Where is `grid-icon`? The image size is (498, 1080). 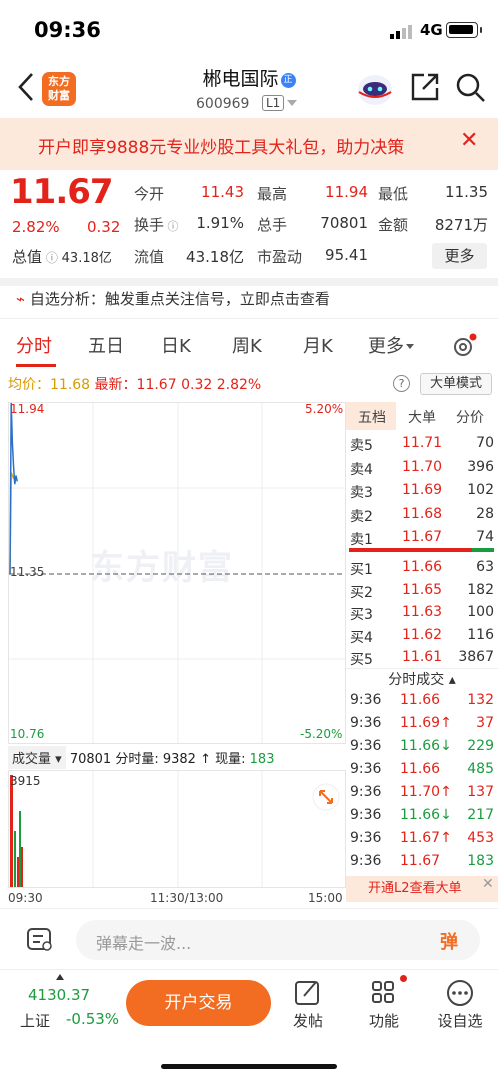
grid-icon is located at coordinates (384, 993).